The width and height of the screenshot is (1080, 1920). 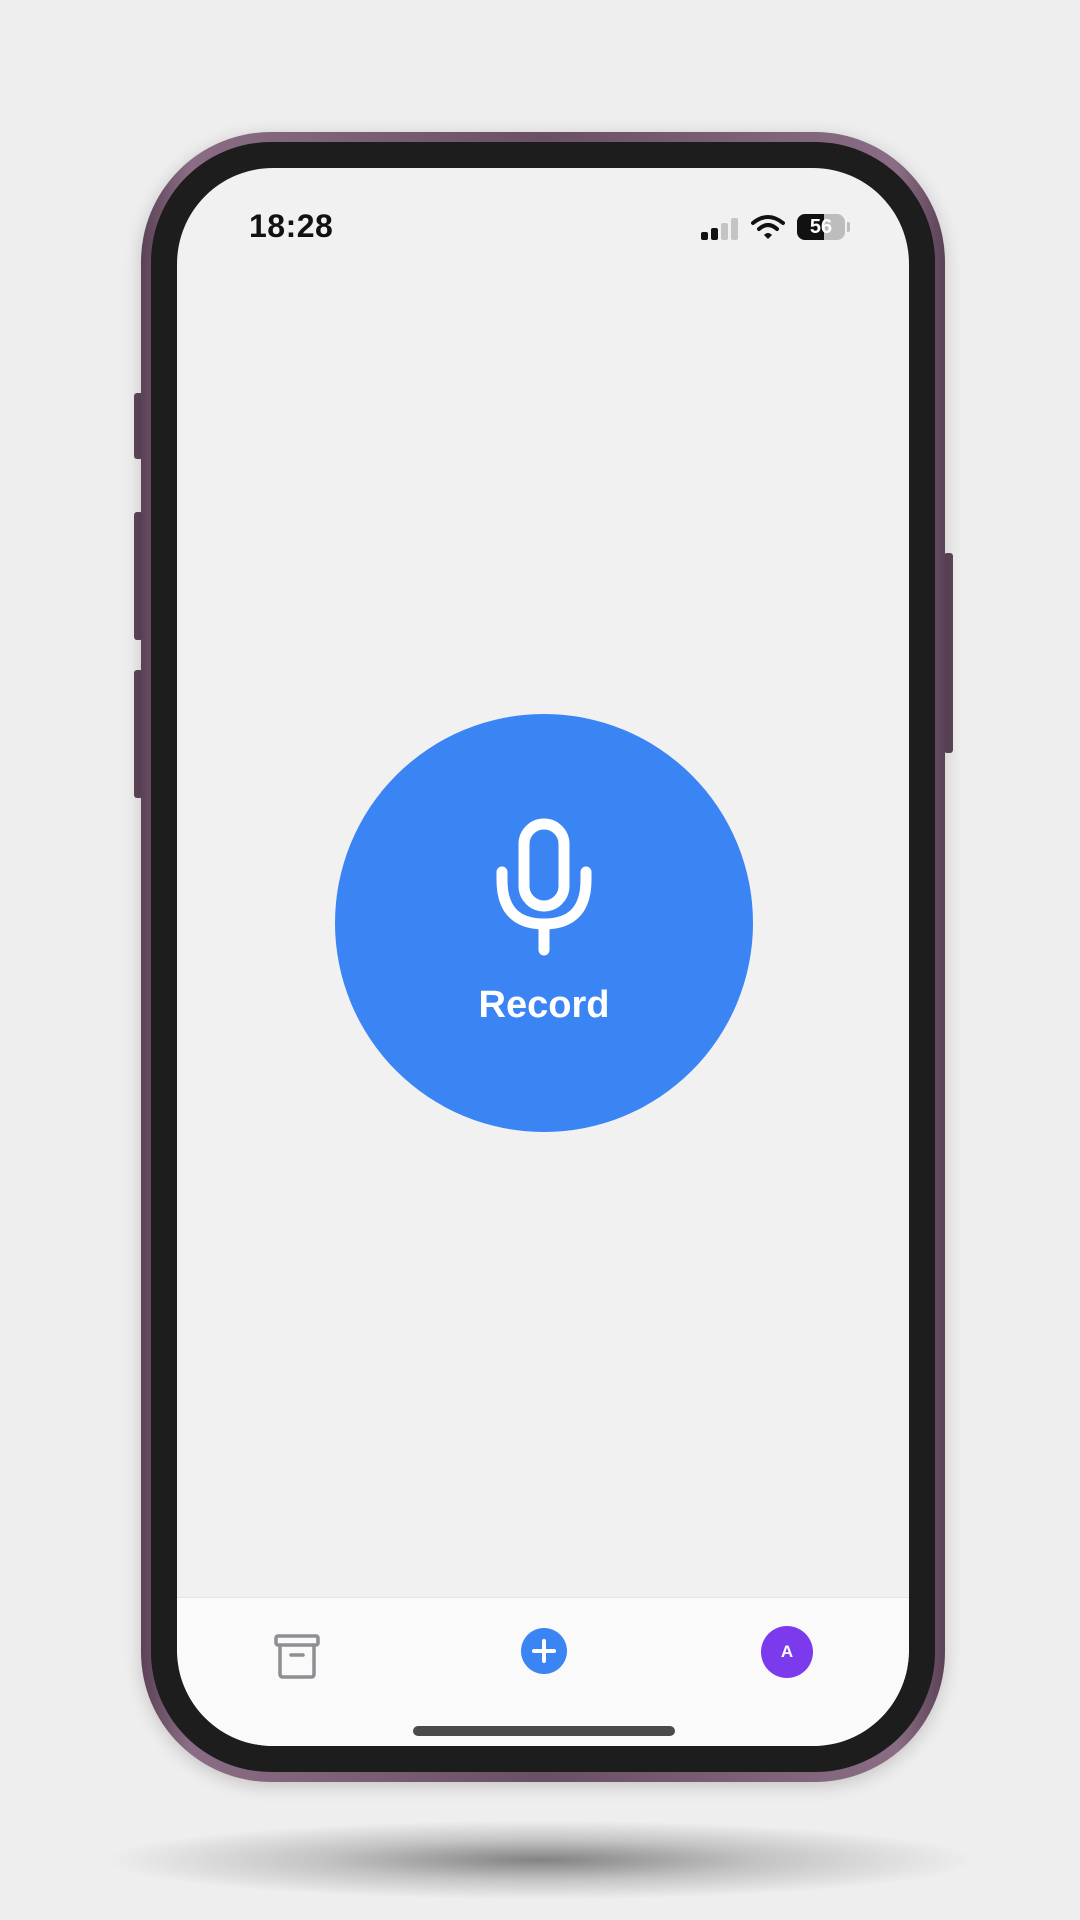 What do you see at coordinates (848, 227) in the screenshot?
I see `battery-nub` at bounding box center [848, 227].